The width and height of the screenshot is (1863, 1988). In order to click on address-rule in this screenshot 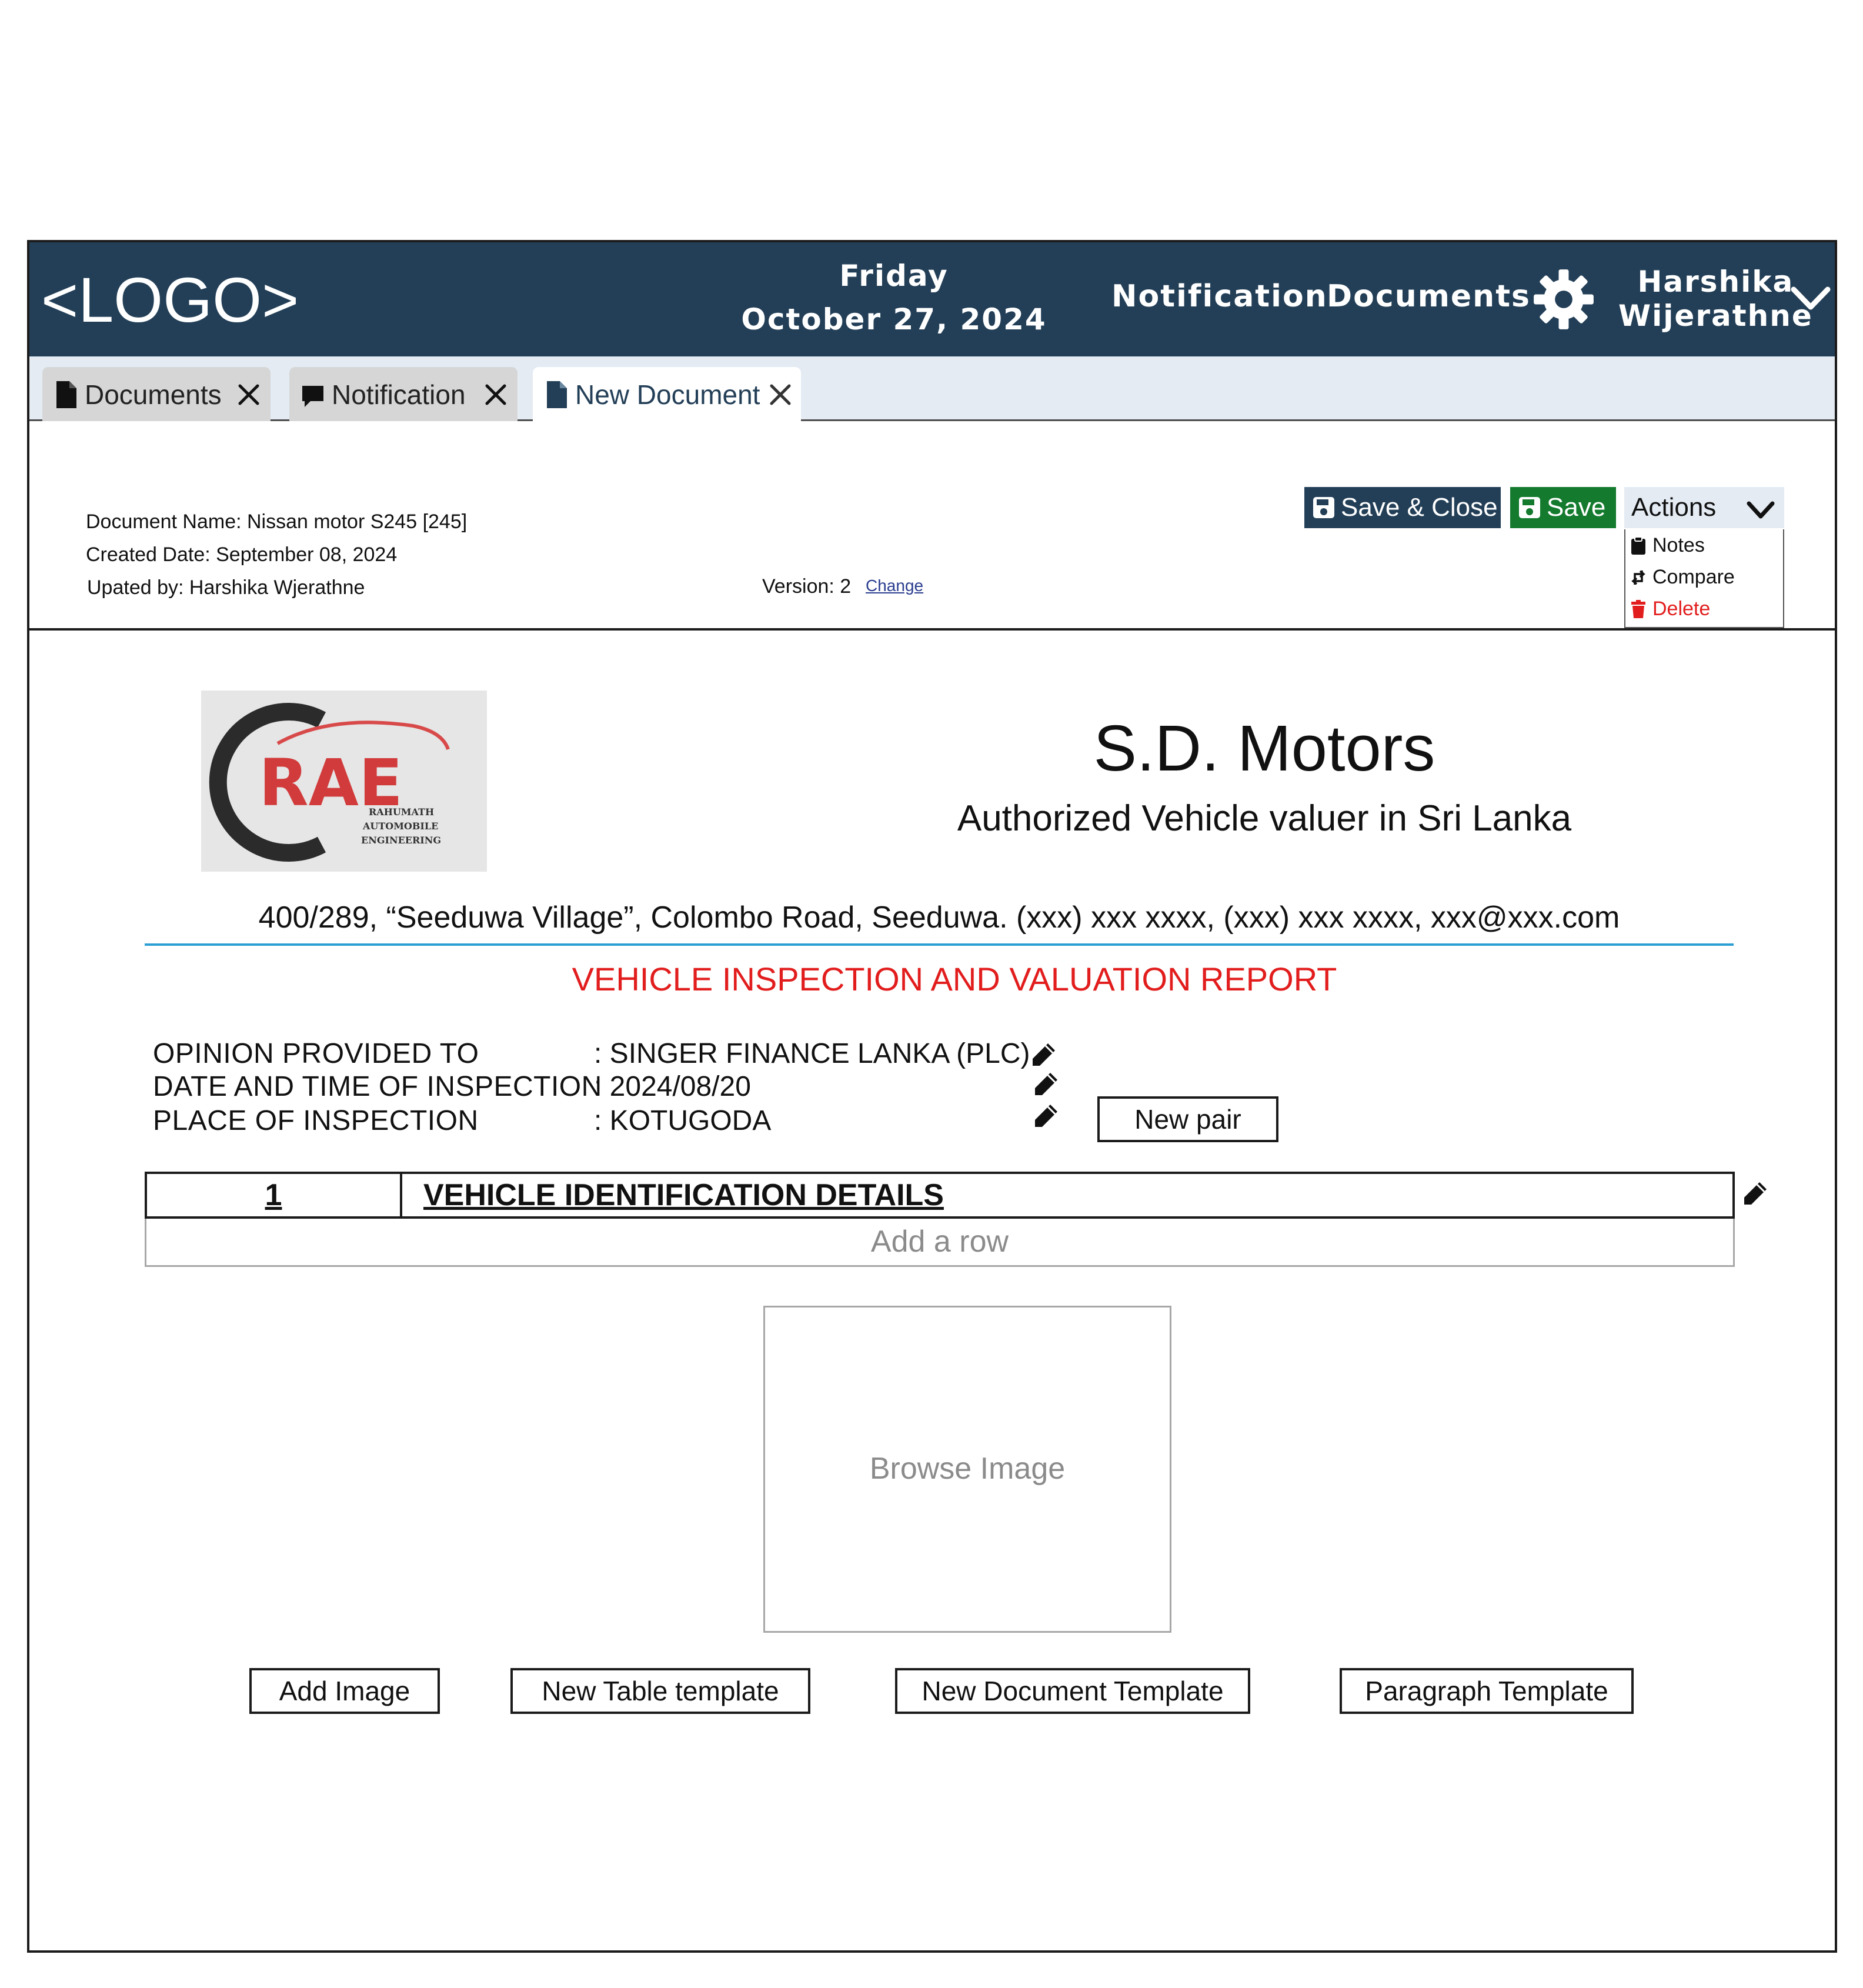, I will do `click(939, 944)`.